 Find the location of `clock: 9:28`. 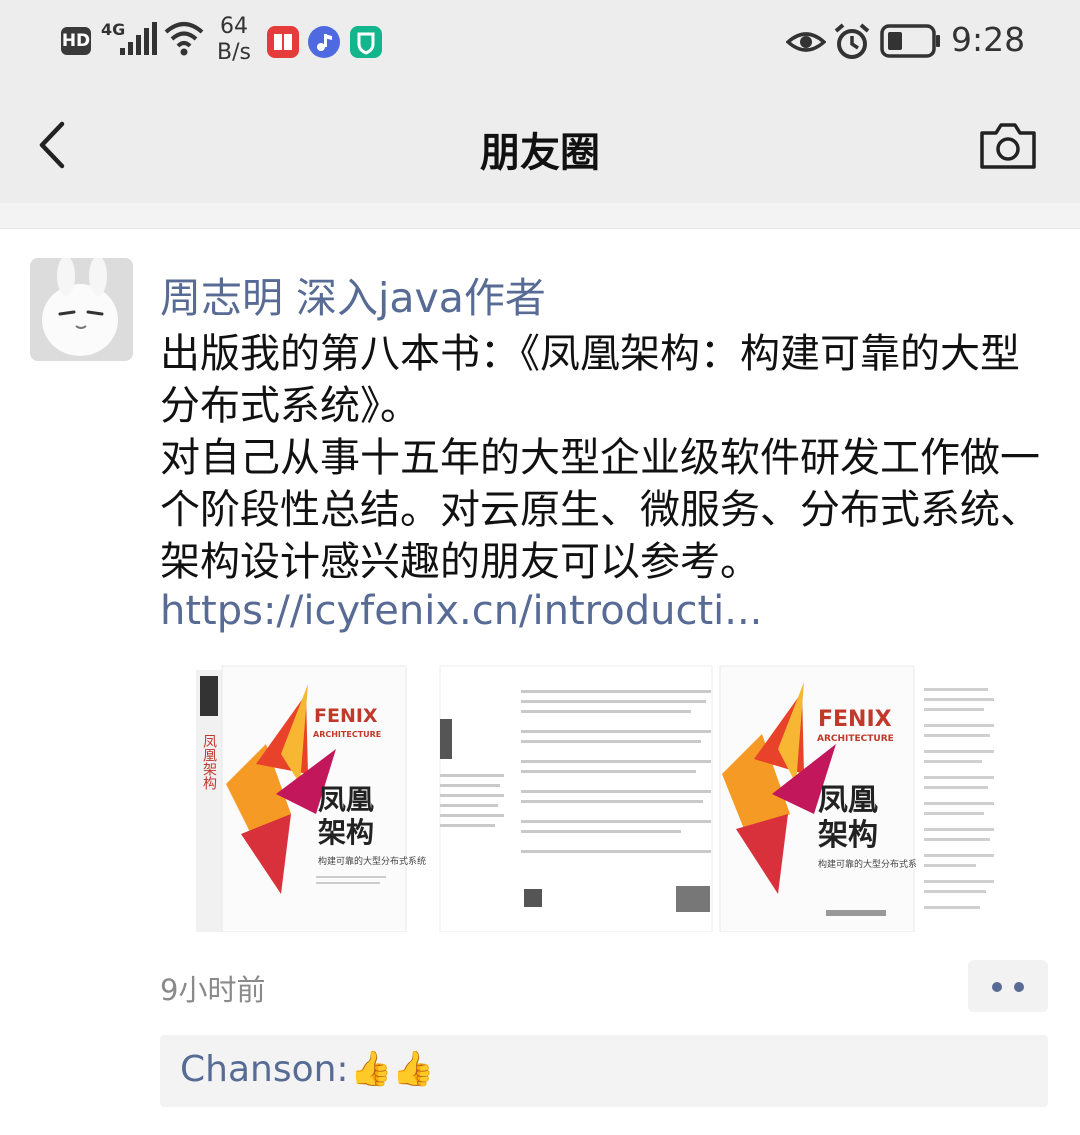

clock: 9:28 is located at coordinates (988, 39).